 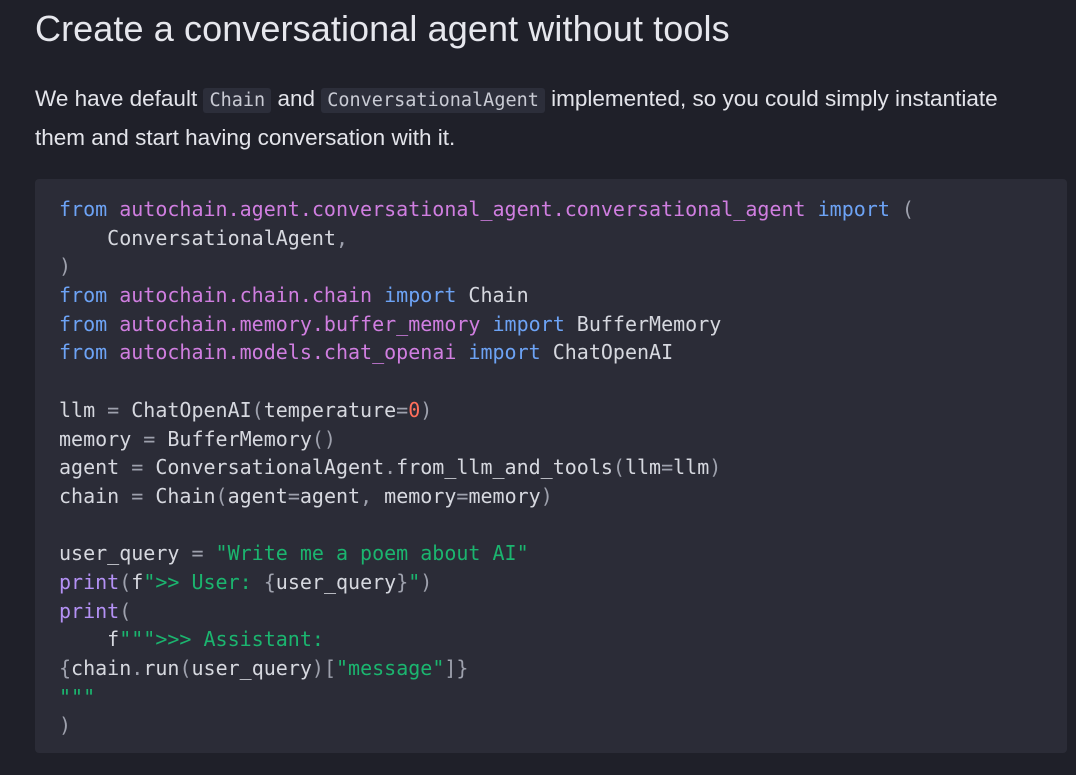 What do you see at coordinates (203, 581) in the screenshot?
I see `code-token: ">> User:` at bounding box center [203, 581].